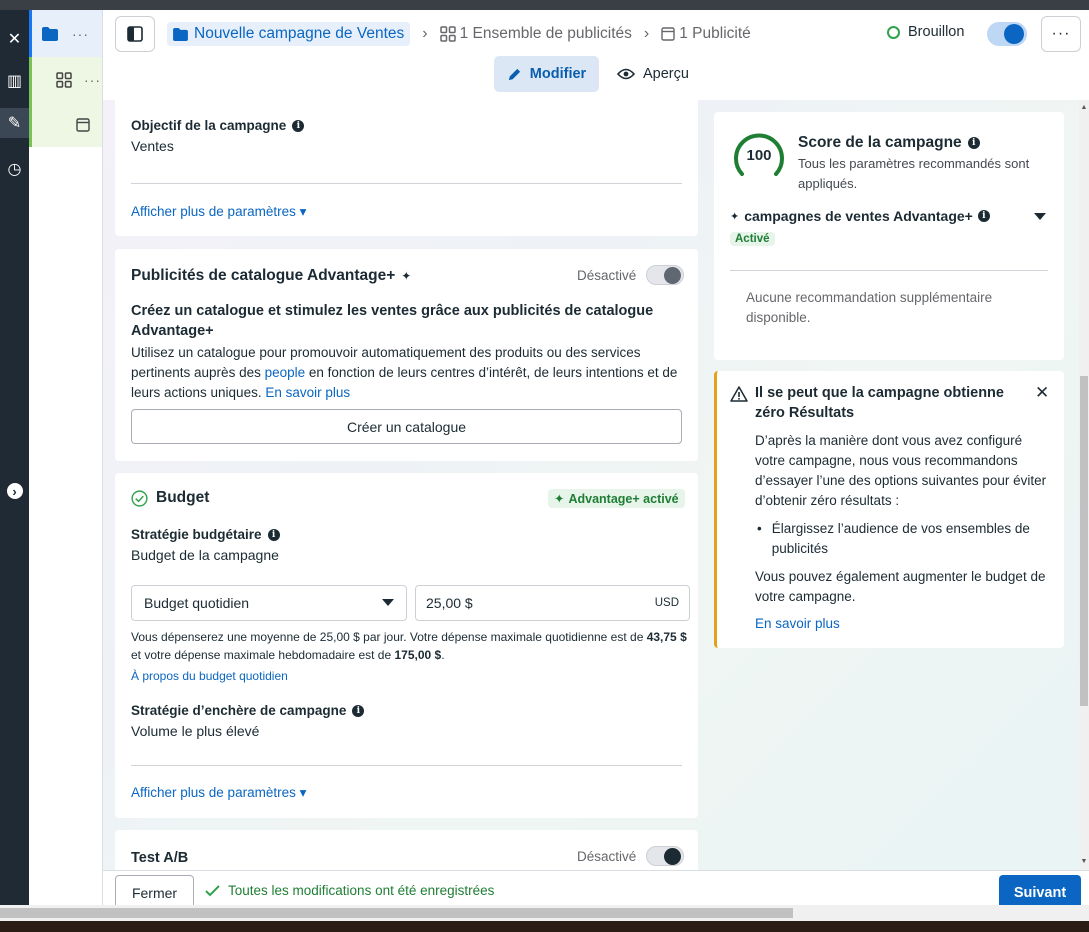 This screenshot has height=932, width=1089. Describe the element at coordinates (269, 603) in the screenshot. I see `budget-type-select: Budget quotidien` at that location.